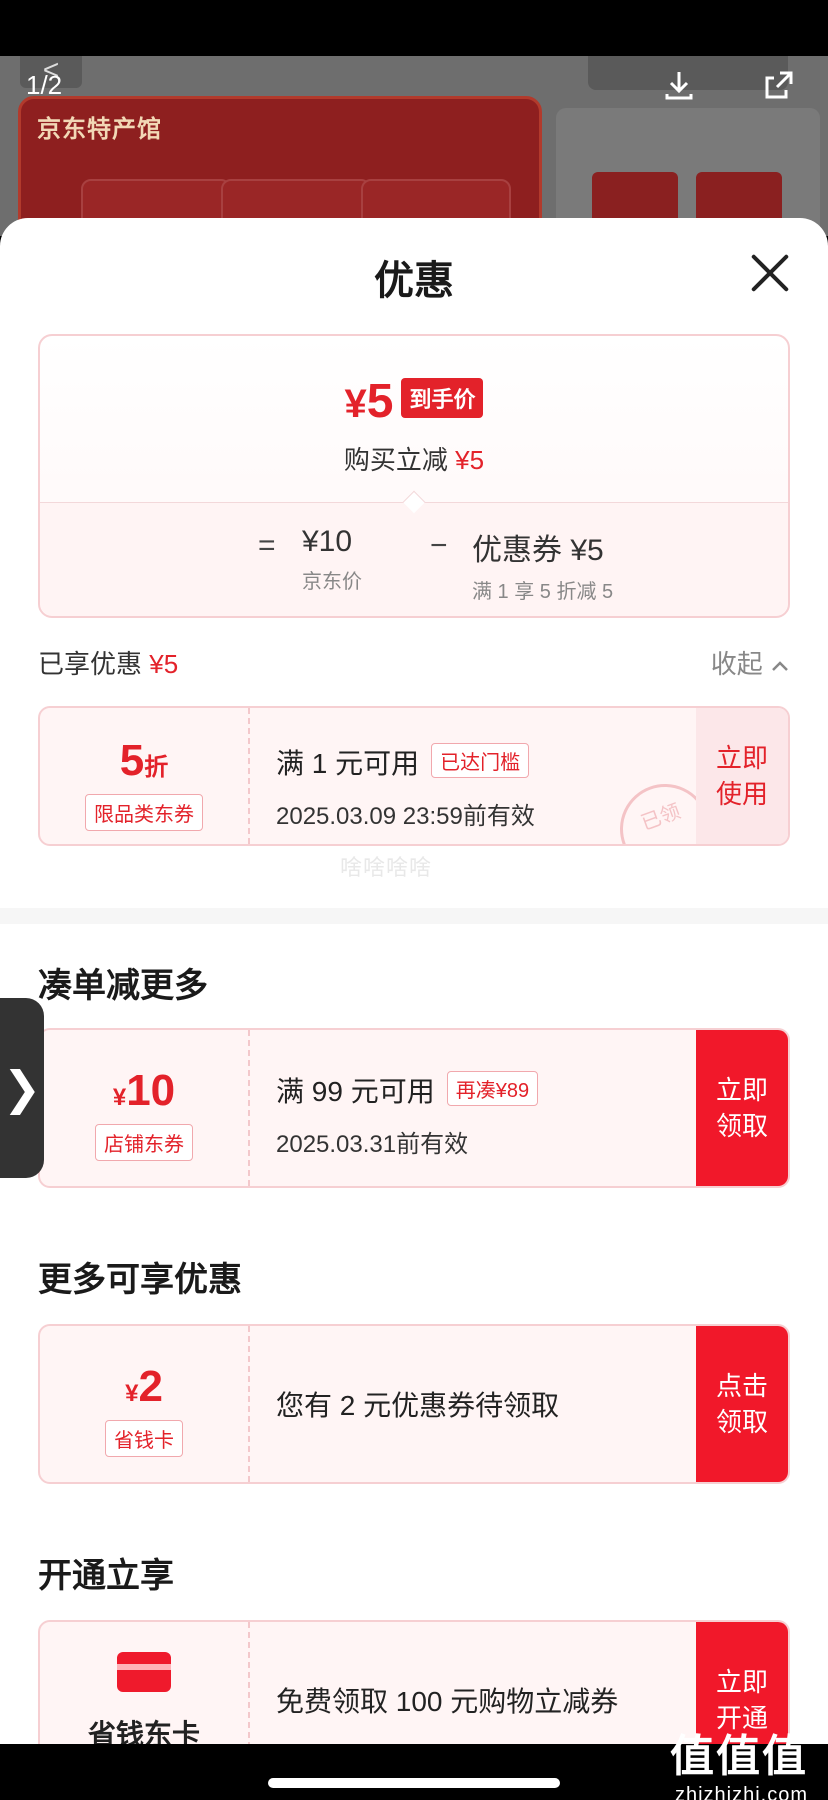 Image resolution: width=828 pixels, height=1800 pixels. What do you see at coordinates (414, 281) in the screenshot?
I see `sheet-title: 优惠` at bounding box center [414, 281].